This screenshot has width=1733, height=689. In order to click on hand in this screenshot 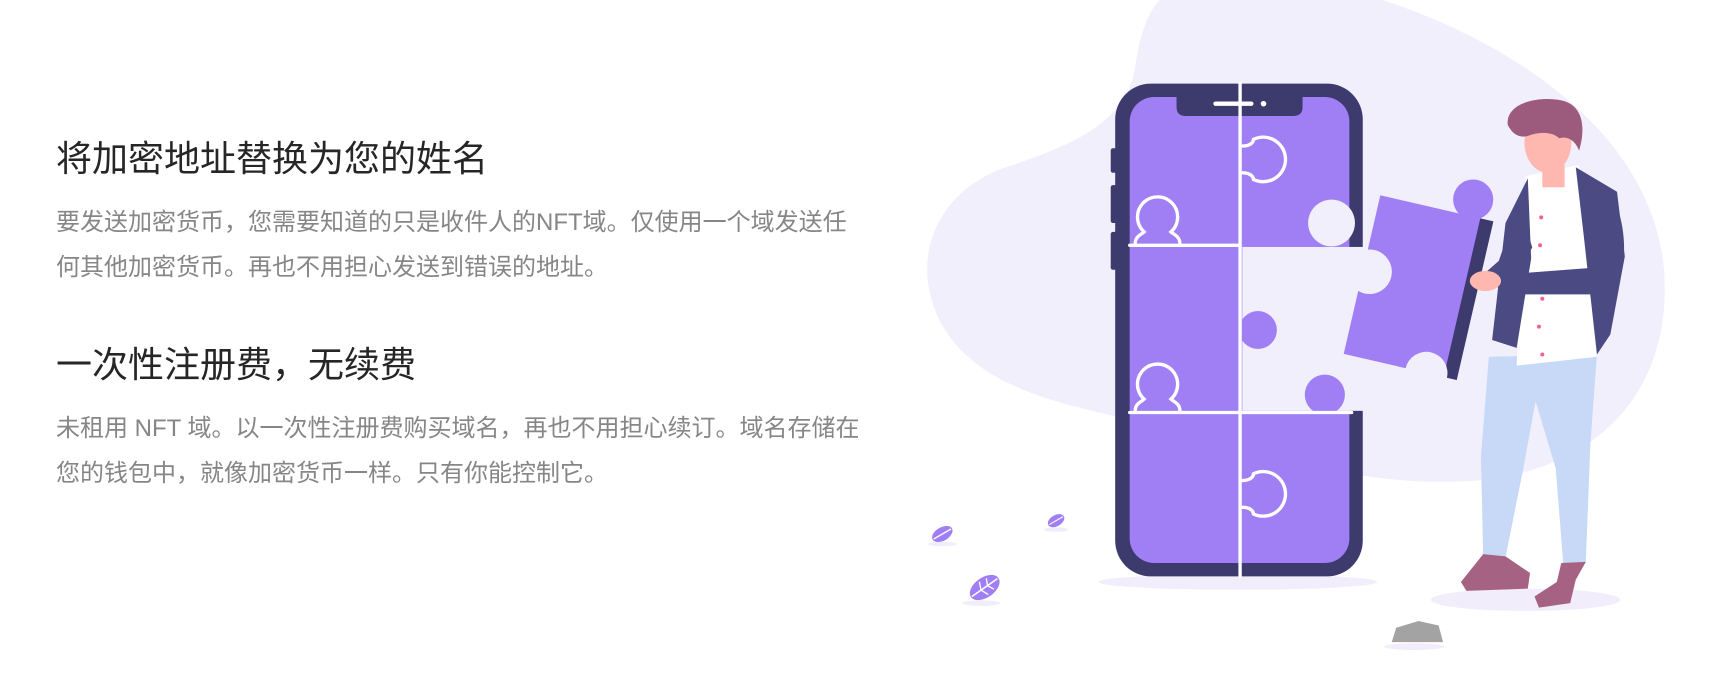, I will do `click(1485, 280)`.